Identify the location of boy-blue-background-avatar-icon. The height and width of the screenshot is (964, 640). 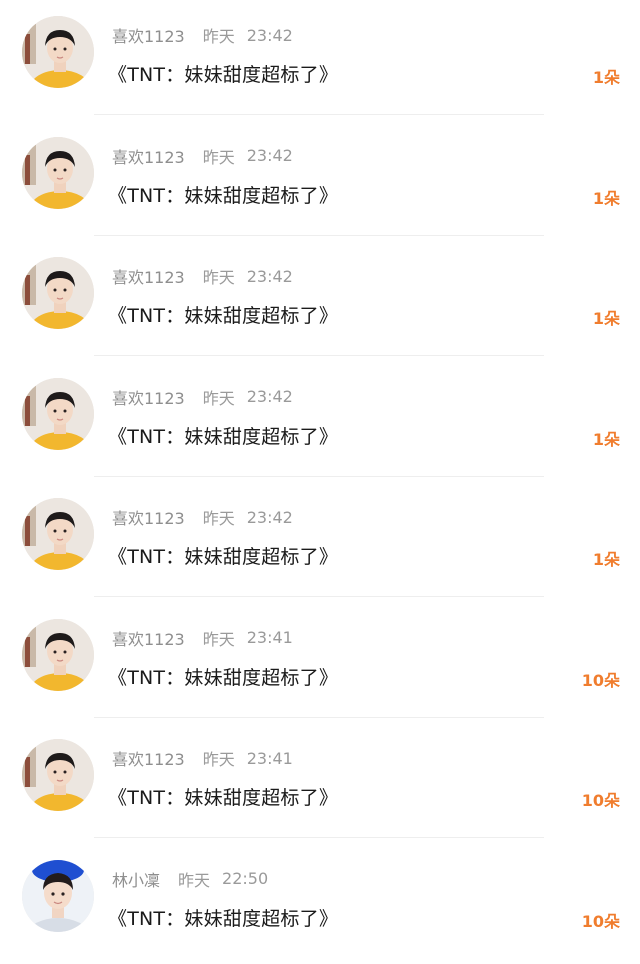
(58, 896).